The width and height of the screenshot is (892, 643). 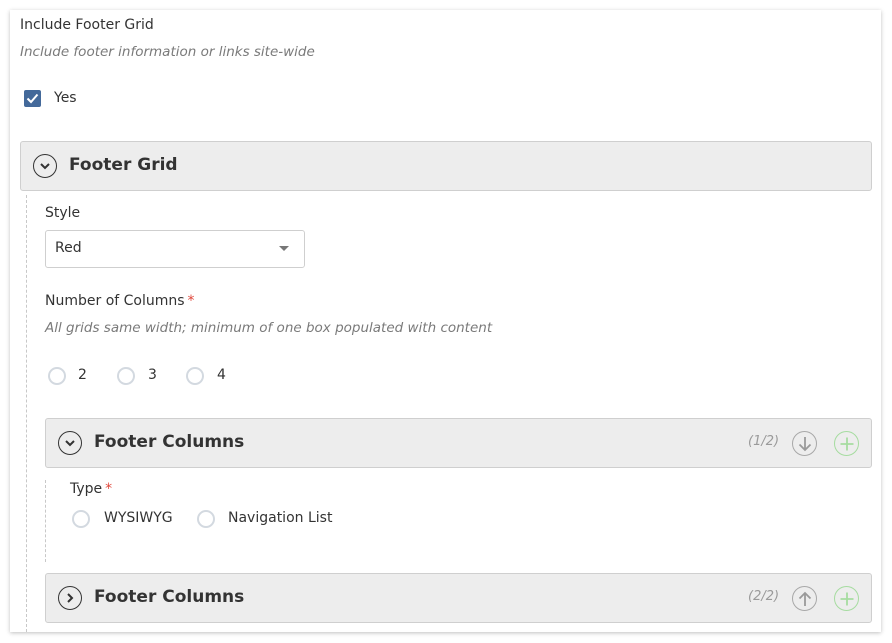 I want to click on move-down-button, so click(x=804, y=443).